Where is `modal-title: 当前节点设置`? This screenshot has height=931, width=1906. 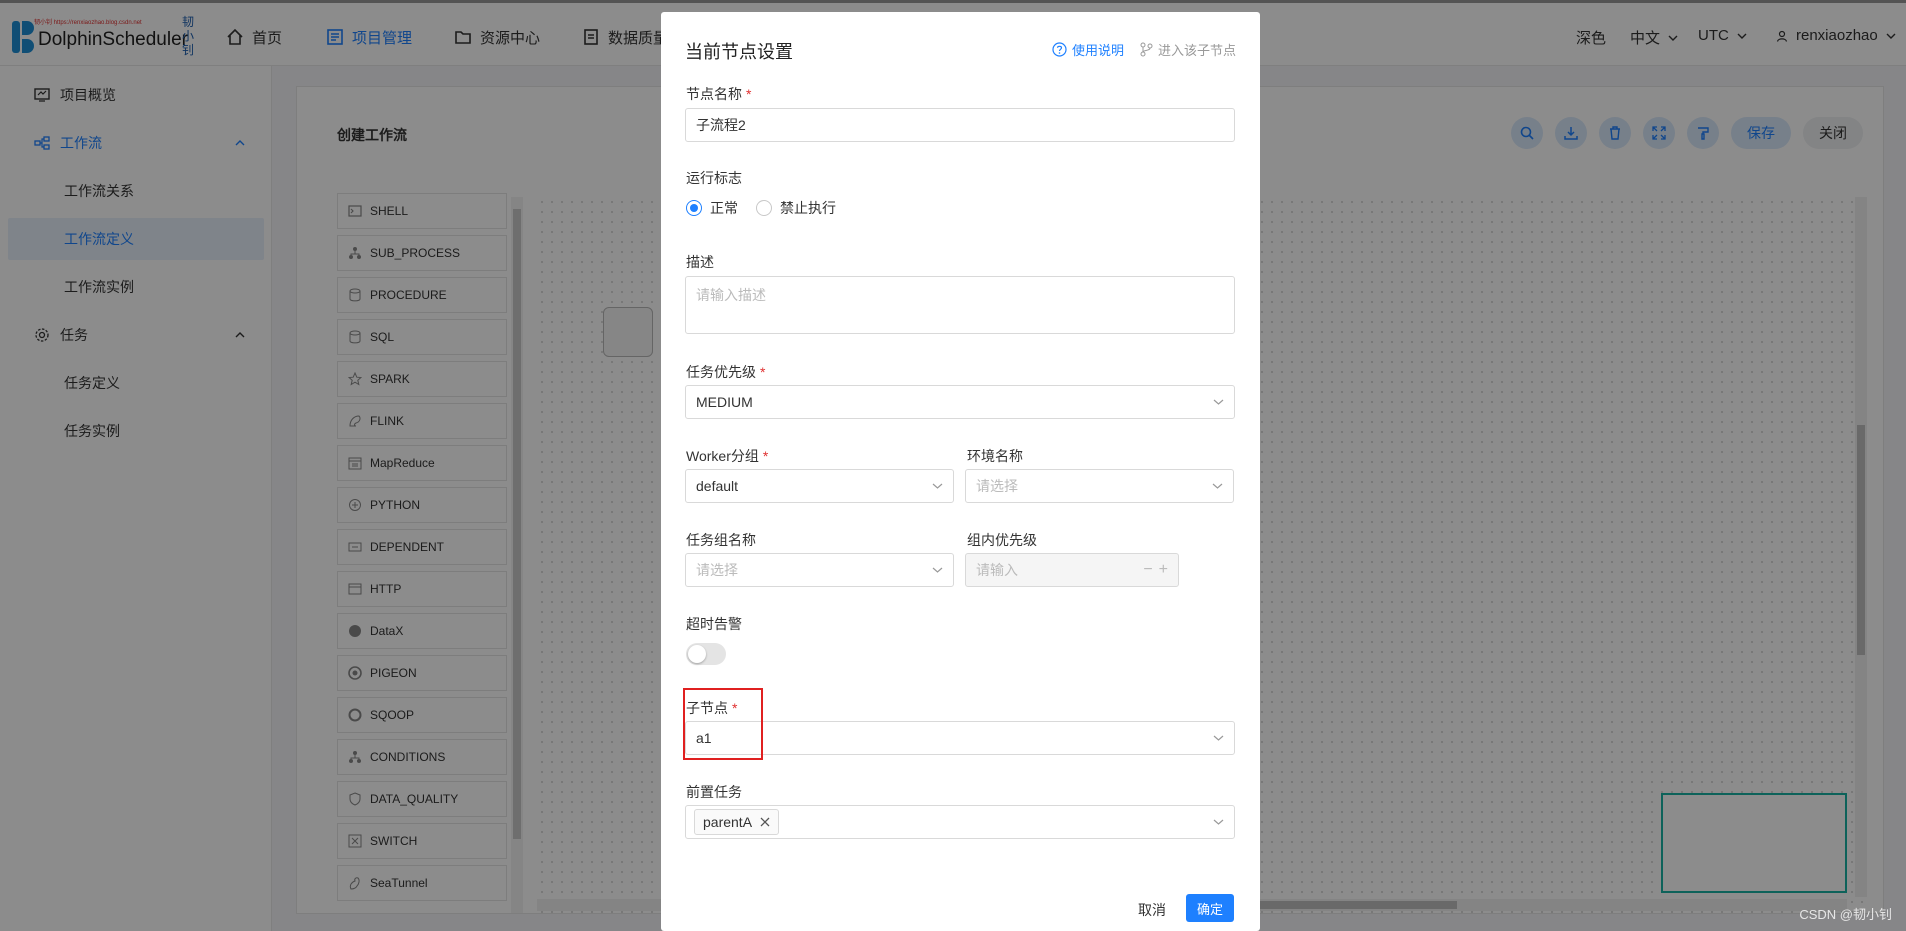 modal-title: 当前节点设置 is located at coordinates (739, 52).